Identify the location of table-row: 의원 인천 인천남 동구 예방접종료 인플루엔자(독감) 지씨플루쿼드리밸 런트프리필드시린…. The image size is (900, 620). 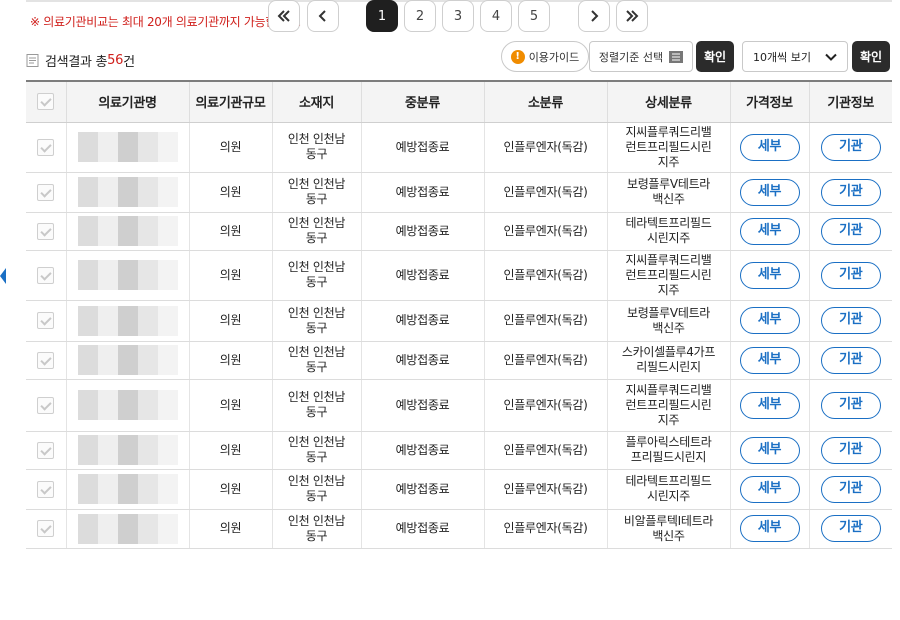
(459, 405).